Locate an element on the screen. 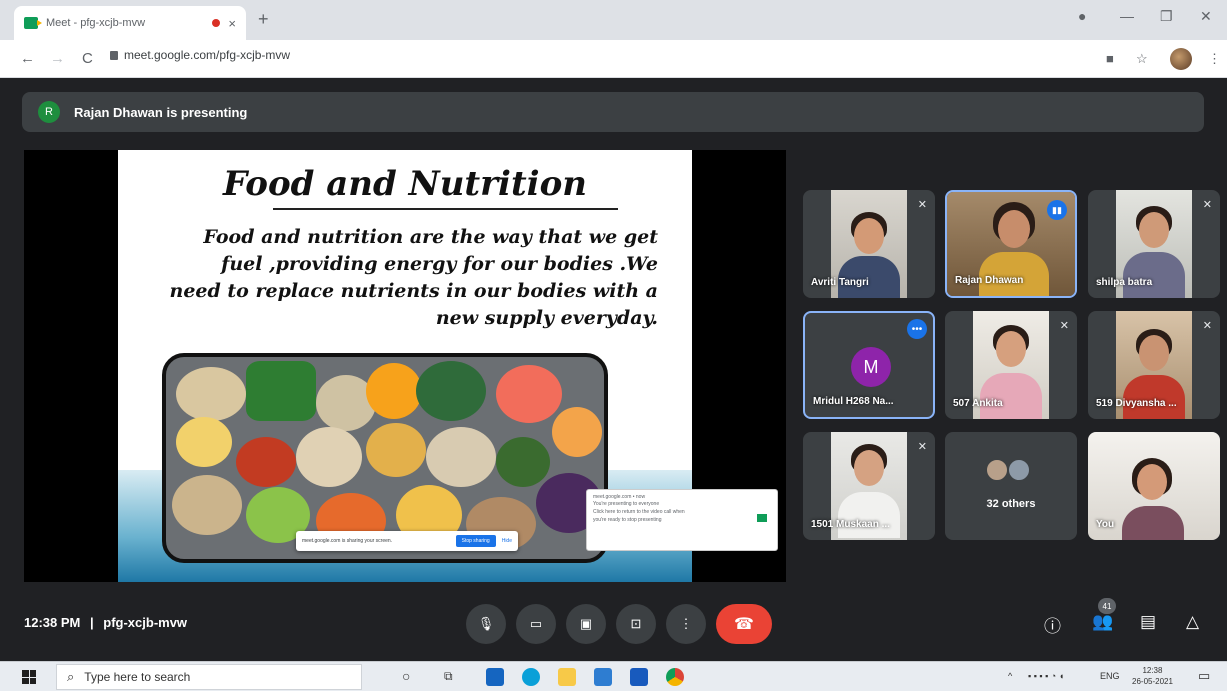 This screenshot has height=691, width=1227. leave-call-button: ☎ is located at coordinates (744, 624).